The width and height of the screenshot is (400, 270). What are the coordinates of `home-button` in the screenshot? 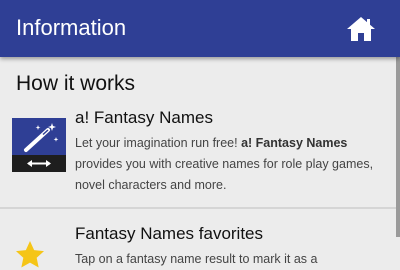 It's located at (361, 29).